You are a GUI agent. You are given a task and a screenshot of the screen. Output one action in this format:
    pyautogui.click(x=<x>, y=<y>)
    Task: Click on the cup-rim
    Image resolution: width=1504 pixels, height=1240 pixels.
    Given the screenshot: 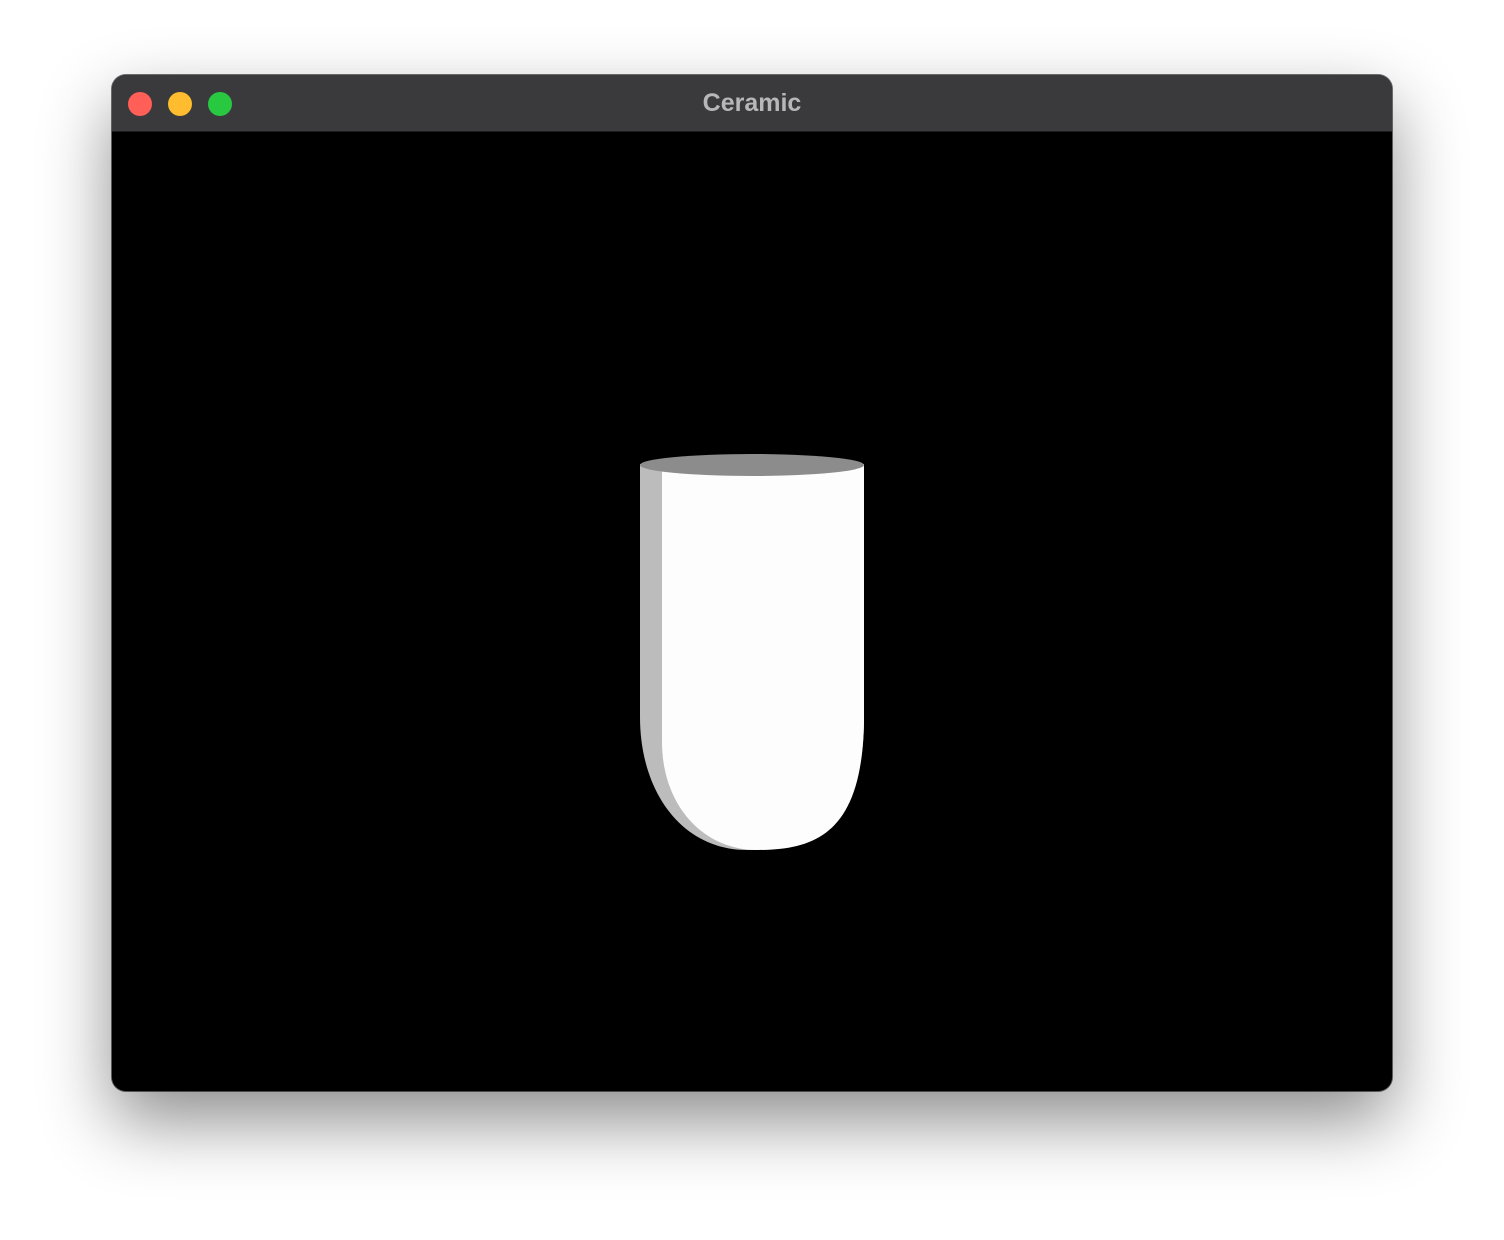 What is the action you would take?
    pyautogui.click(x=752, y=465)
    